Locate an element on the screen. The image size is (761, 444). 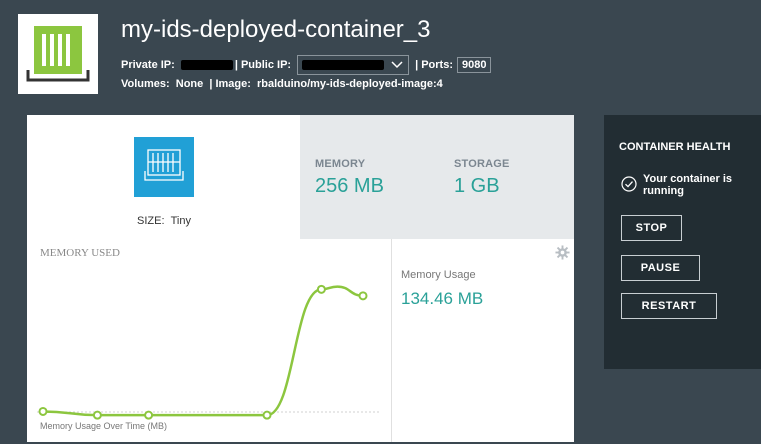
size-label: SIZE: Tiny is located at coordinates (164, 221).